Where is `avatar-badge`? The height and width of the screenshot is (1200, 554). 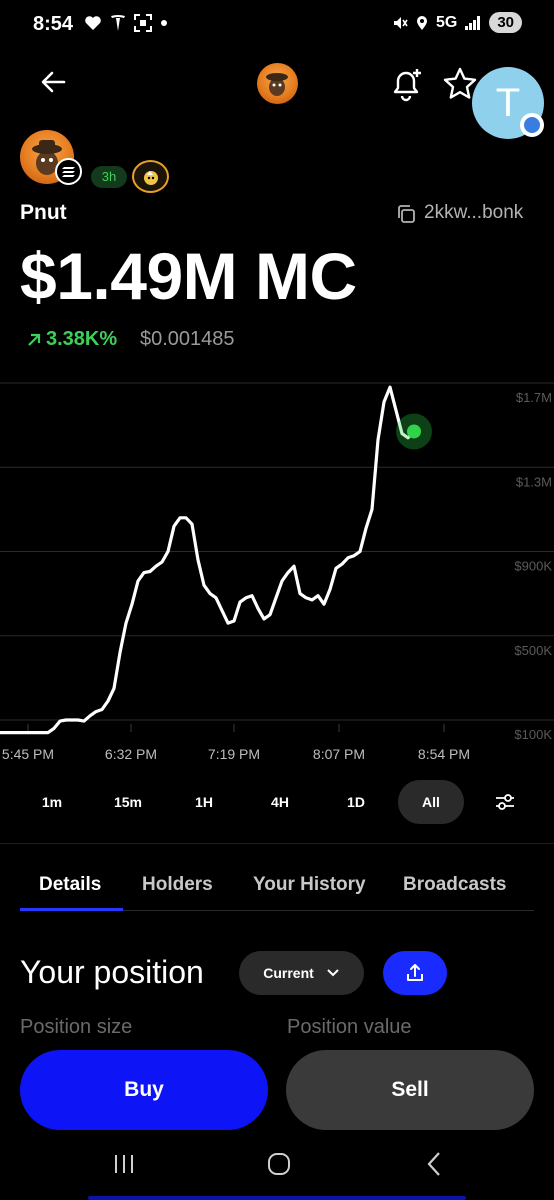 avatar-badge is located at coordinates (532, 125).